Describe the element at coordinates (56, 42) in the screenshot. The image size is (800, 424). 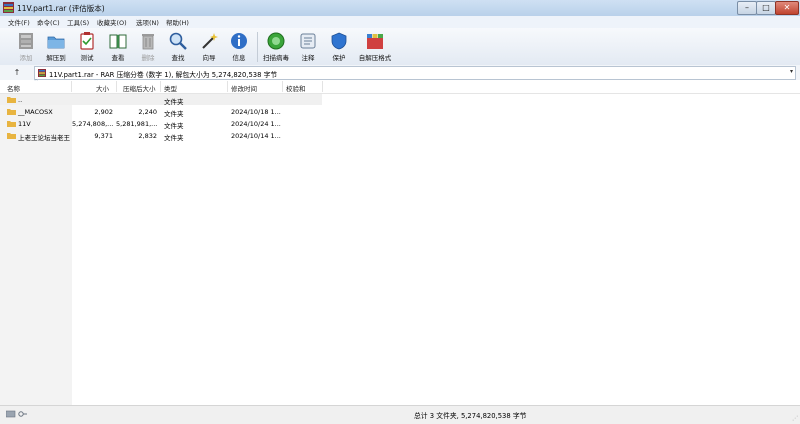
I see `extract-folder-icon` at that location.